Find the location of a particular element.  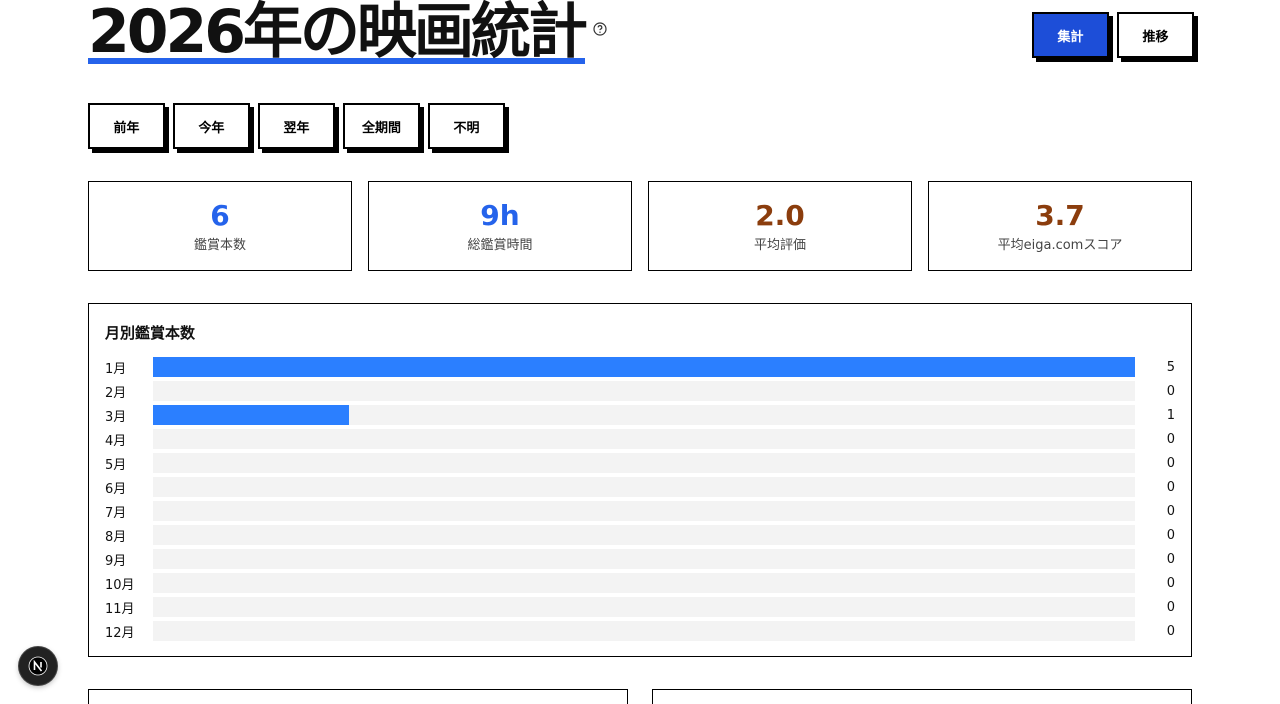

bar-row: 2月 0 is located at coordinates (640, 391).